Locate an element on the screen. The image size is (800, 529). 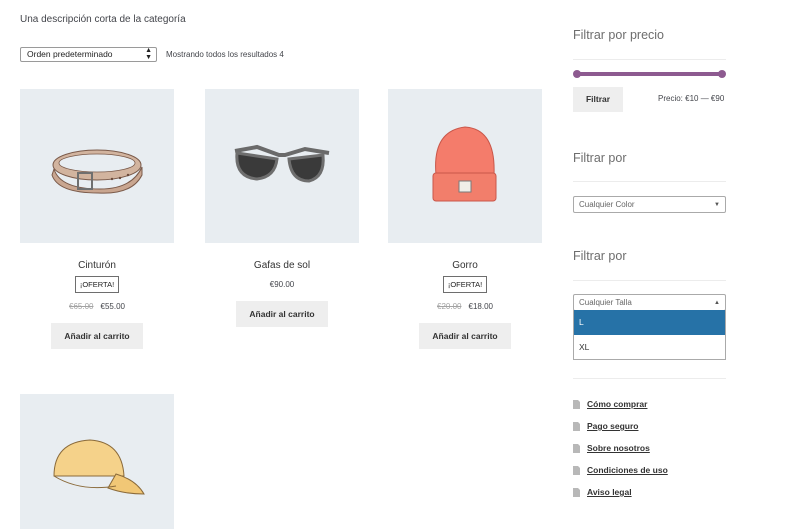
link-sobre-nosotros: Sobre nosotros is located at coordinates (620, 448).